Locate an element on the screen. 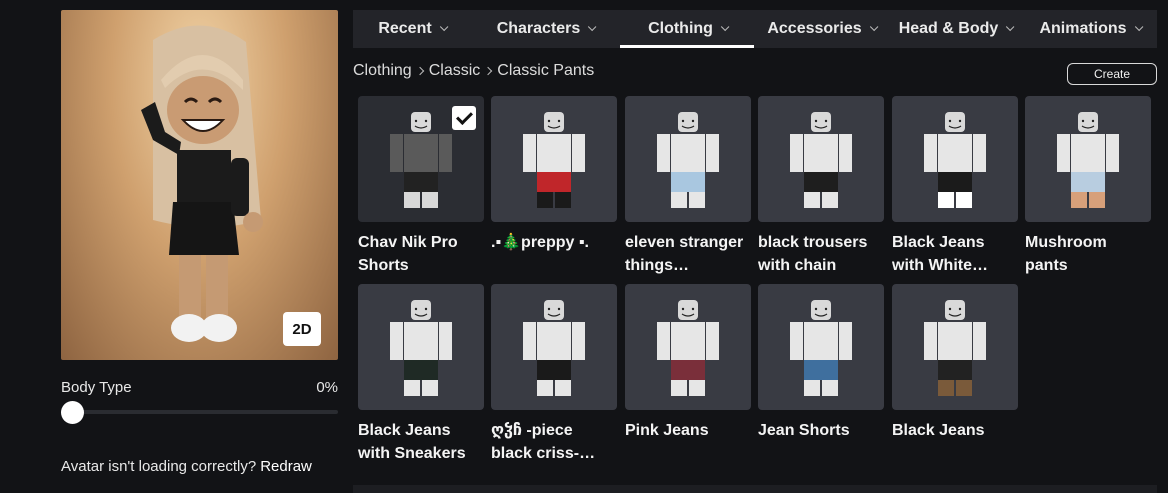  tab-label: Recent is located at coordinates (405, 28).